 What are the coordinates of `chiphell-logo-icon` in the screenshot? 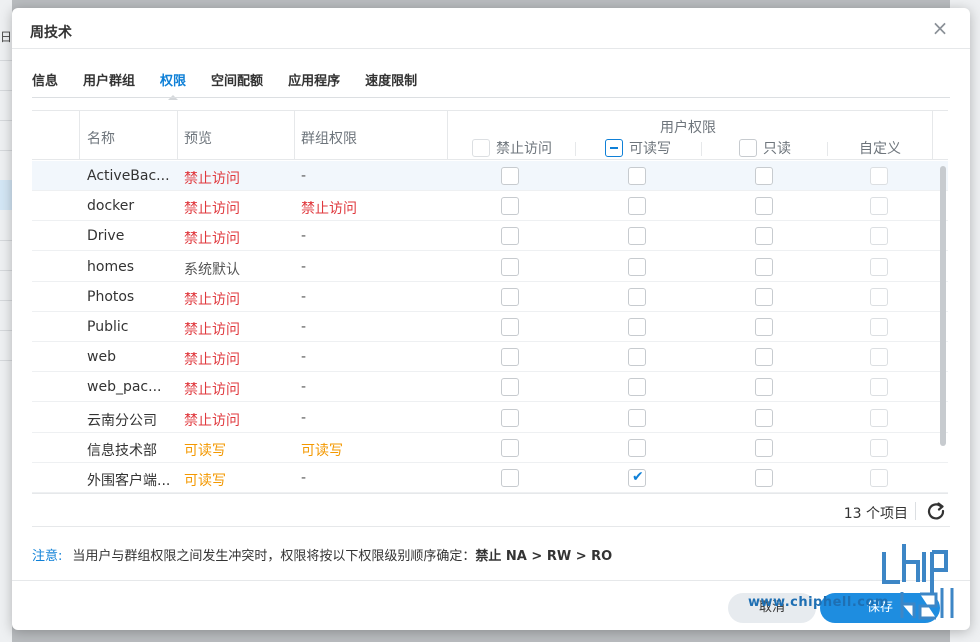 It's located at (918, 582).